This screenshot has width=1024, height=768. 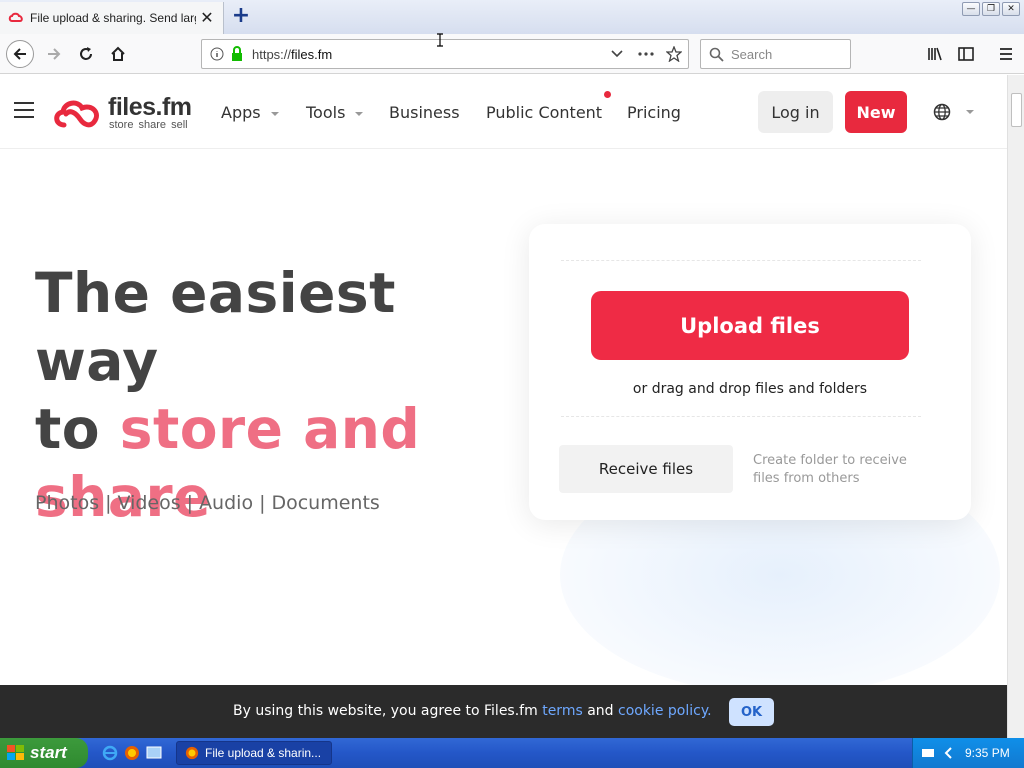 What do you see at coordinates (217, 54) in the screenshot?
I see `info-icon` at bounding box center [217, 54].